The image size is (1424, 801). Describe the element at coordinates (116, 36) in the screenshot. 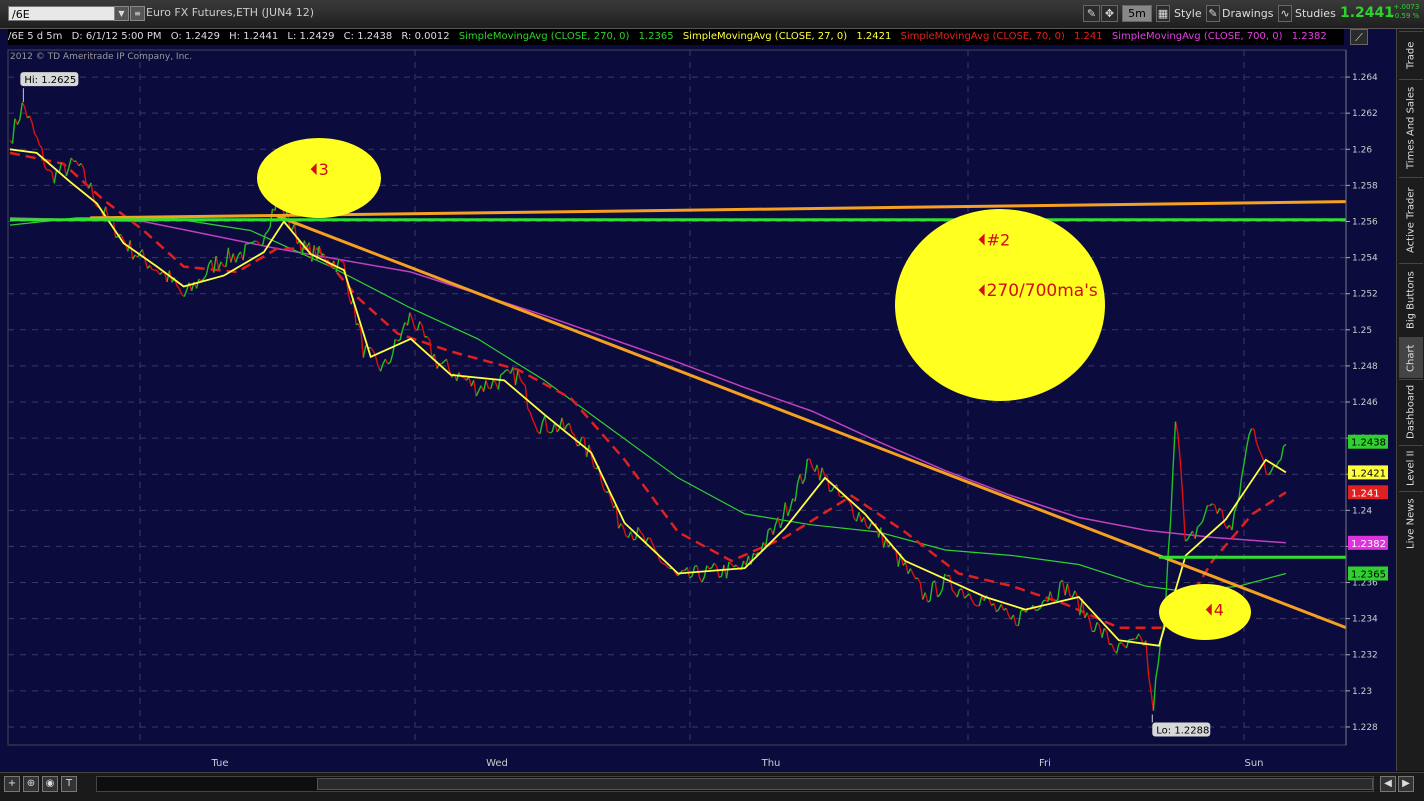

I see `info-date: D: 6/1/12 5:00 PM` at that location.